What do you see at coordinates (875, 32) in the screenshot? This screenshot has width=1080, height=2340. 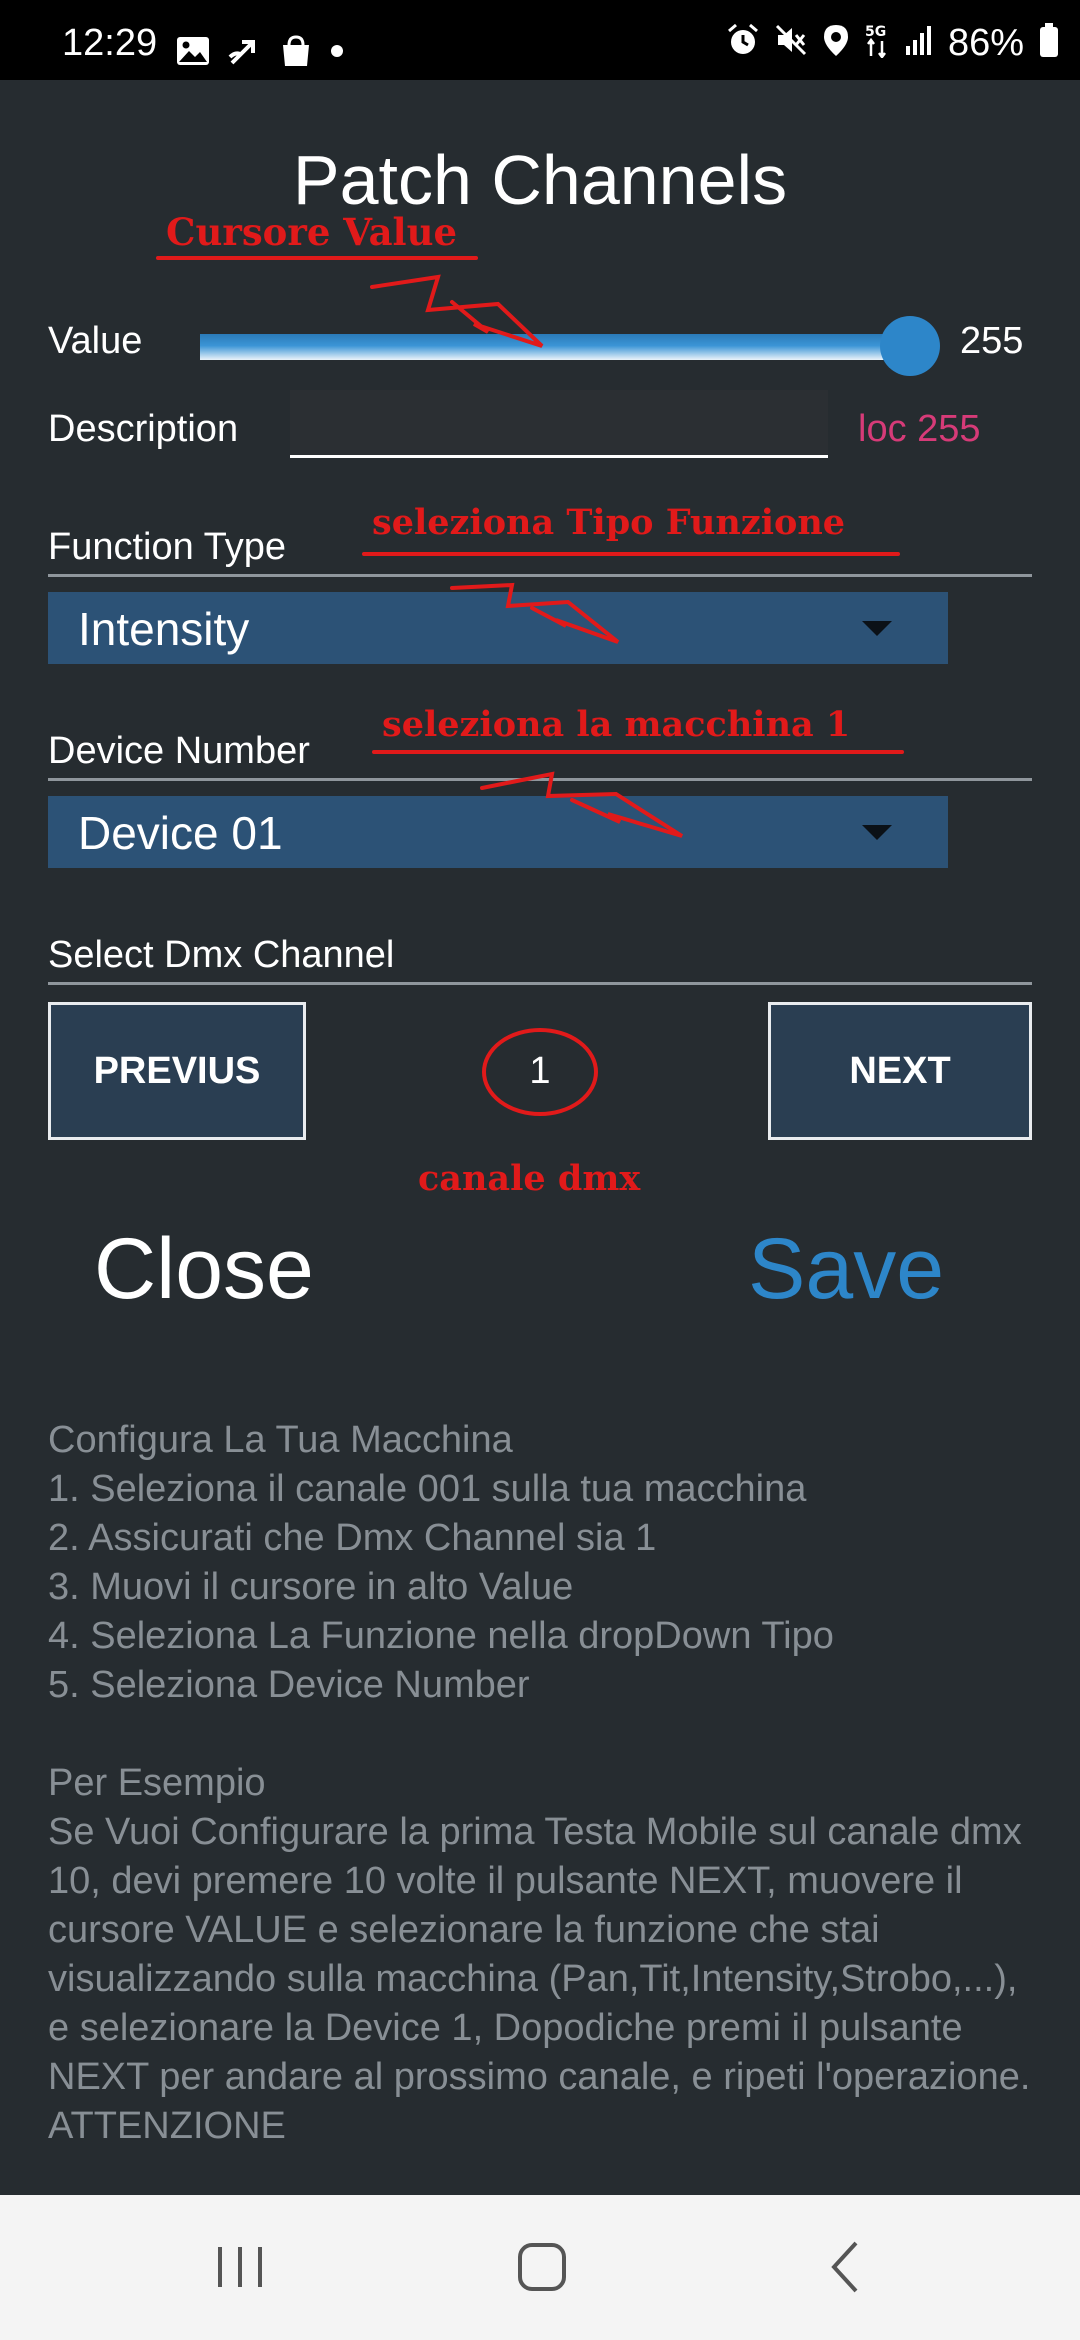 I see `svg-text: 5G` at bounding box center [875, 32].